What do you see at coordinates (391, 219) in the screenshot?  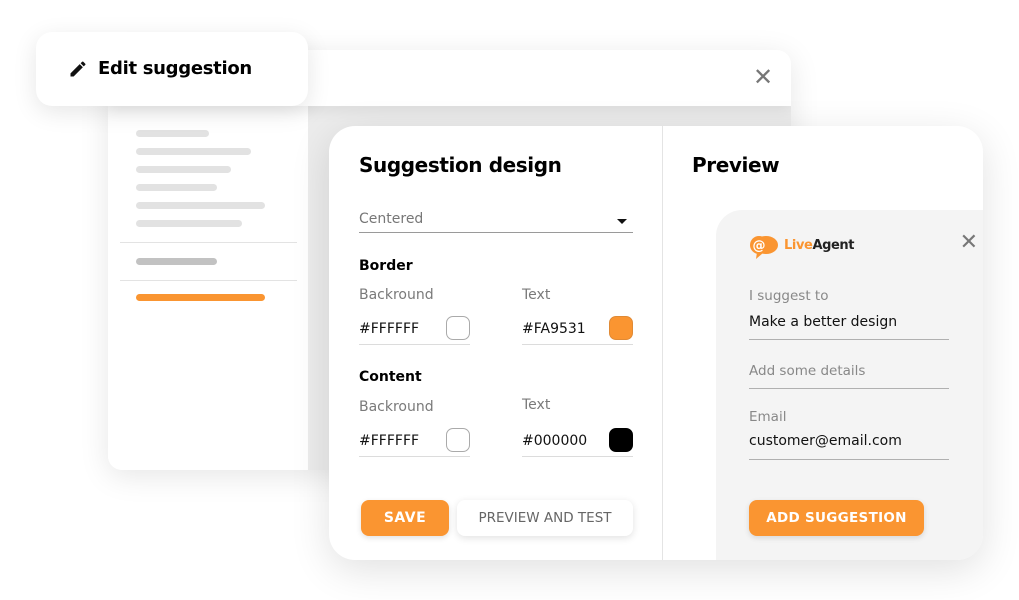 I see `layout-select-value: Centered` at bounding box center [391, 219].